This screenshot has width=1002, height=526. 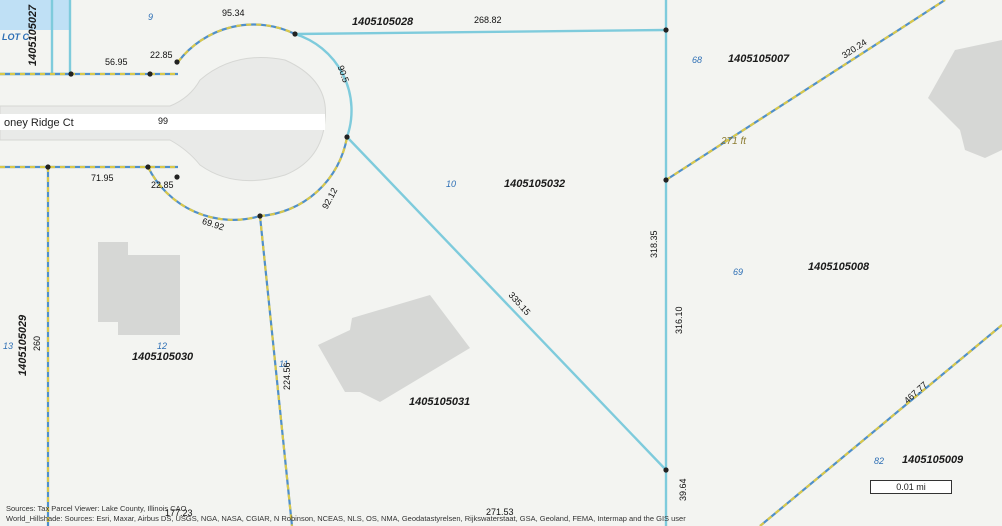 What do you see at coordinates (683, 489) in the screenshot?
I see `dimension-label: 39.64` at bounding box center [683, 489].